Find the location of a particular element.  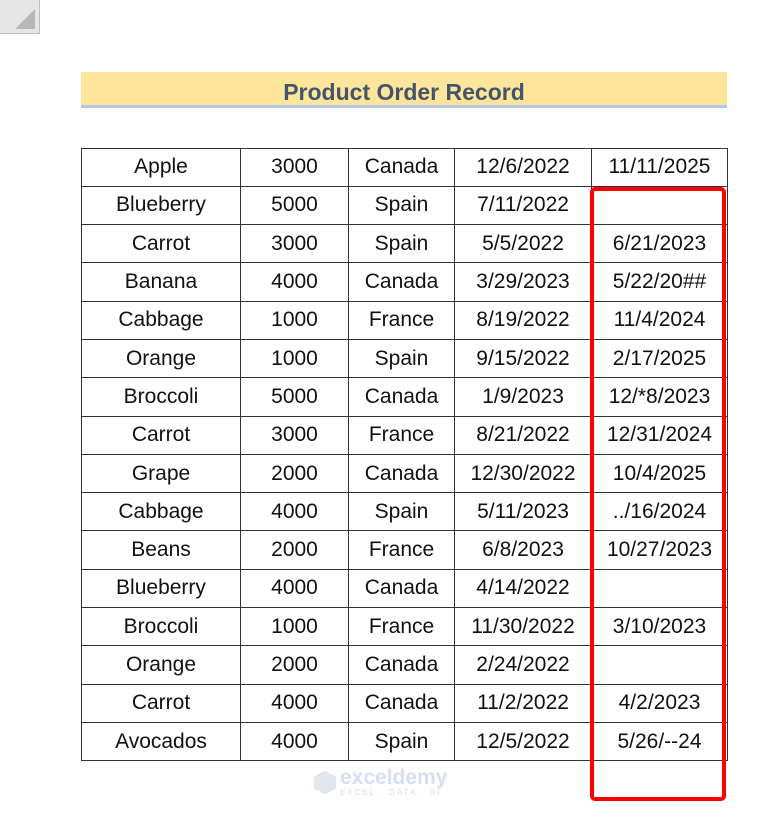

cell-order-date: 6/8/2023 is located at coordinates (523, 550).